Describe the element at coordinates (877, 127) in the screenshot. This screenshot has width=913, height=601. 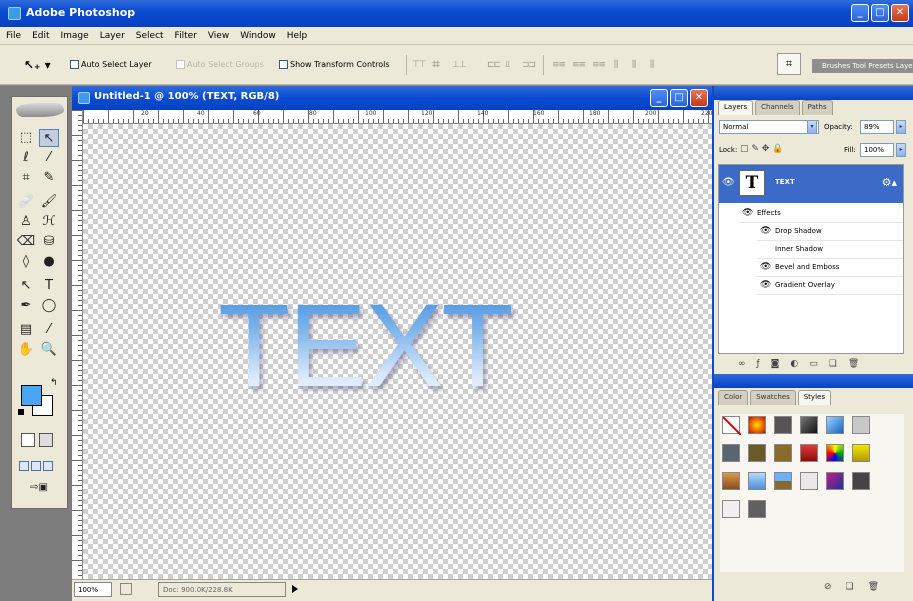
I see `opacity-field: 89%` at that location.